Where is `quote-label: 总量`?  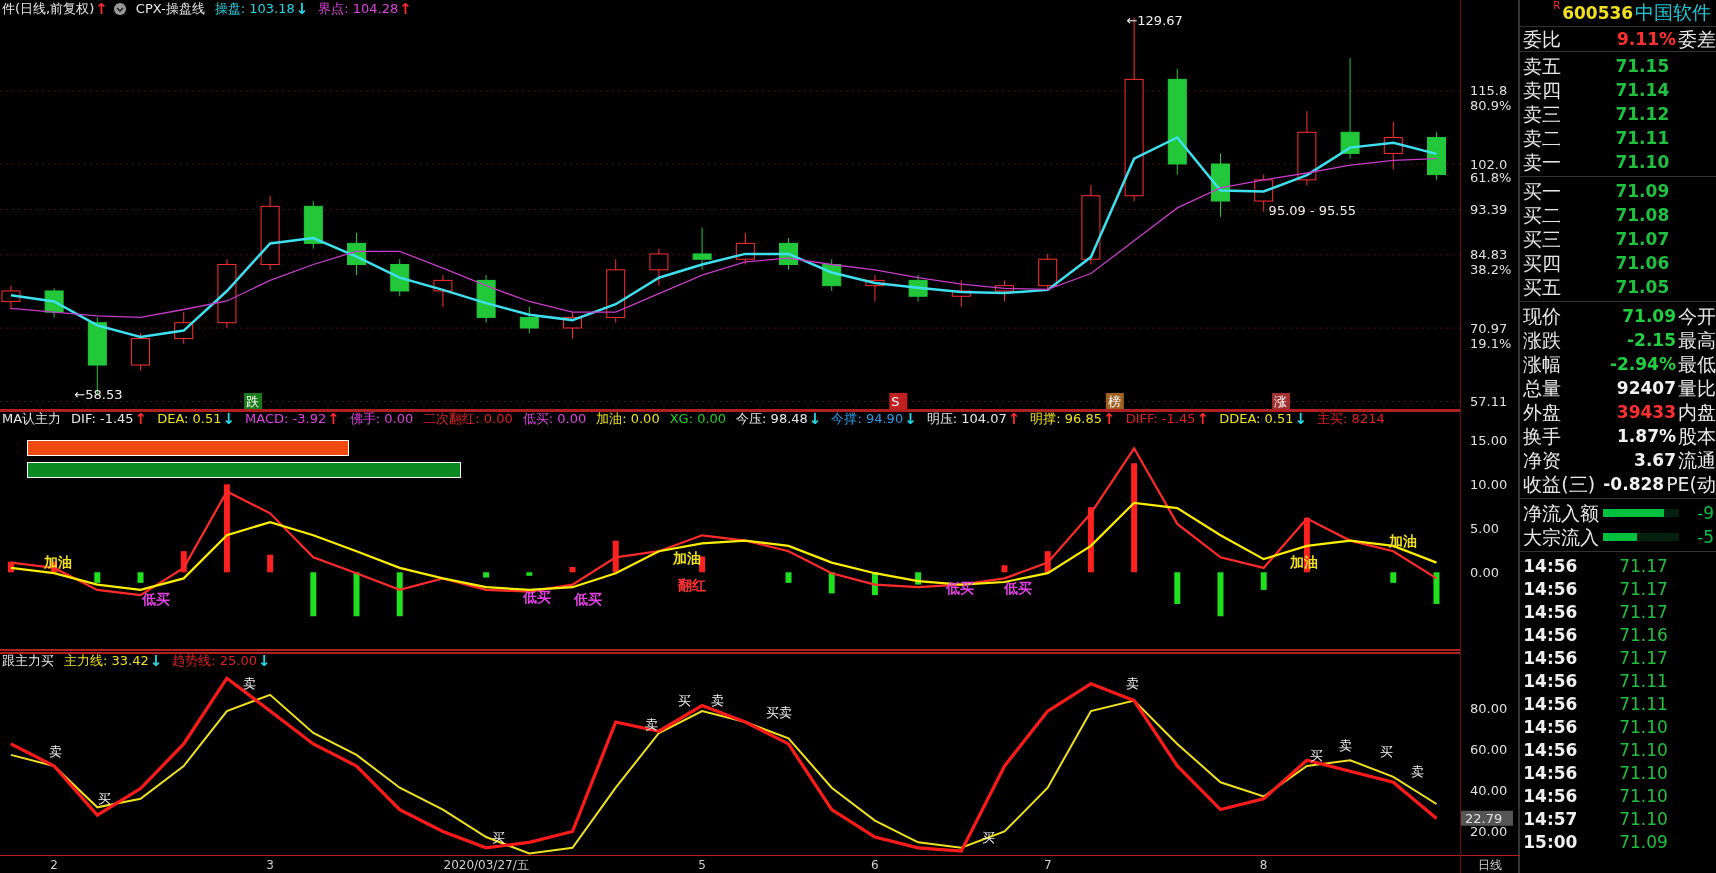 quote-label: 总量 is located at coordinates (1543, 388).